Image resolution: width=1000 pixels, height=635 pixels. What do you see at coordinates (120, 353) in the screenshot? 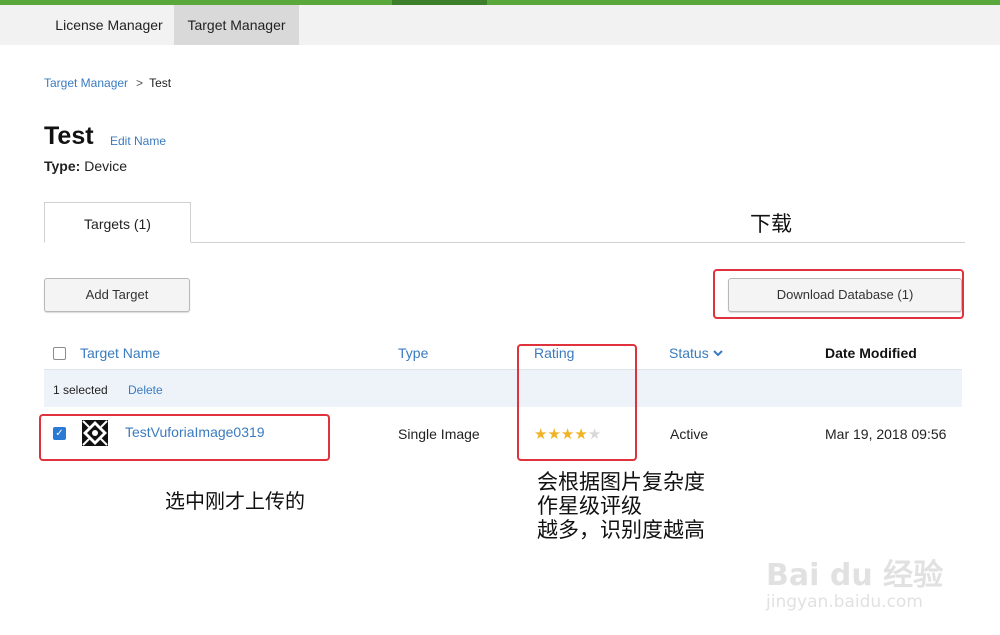
I see `column-header-target-name: Target Name` at bounding box center [120, 353].